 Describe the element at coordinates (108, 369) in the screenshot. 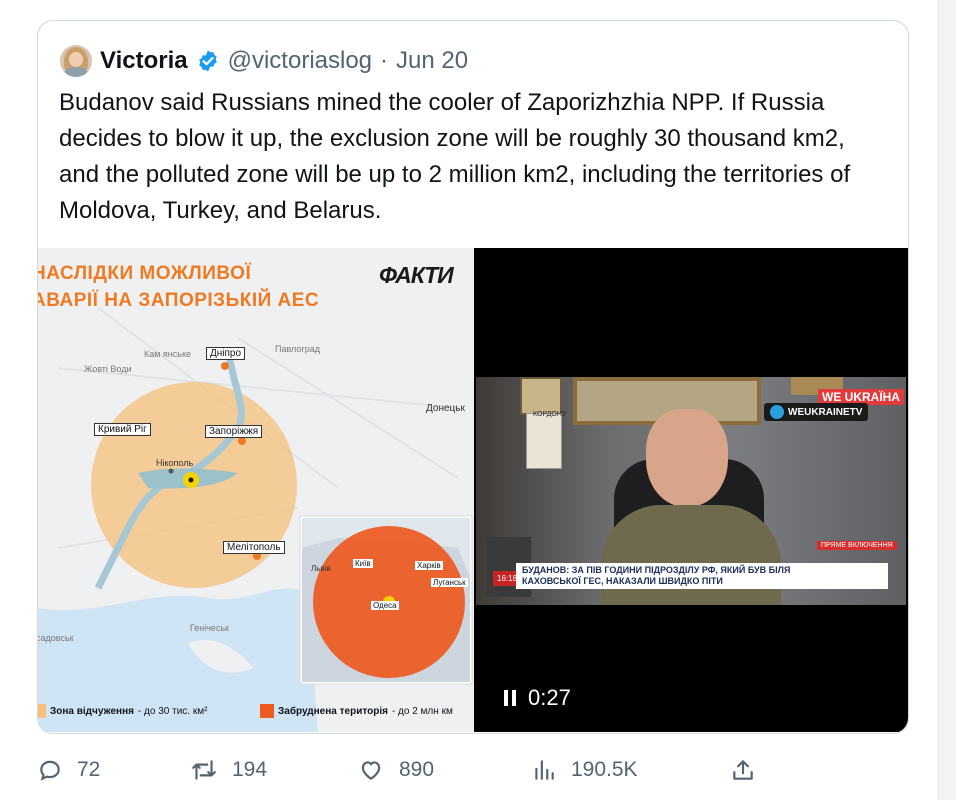

I see `city-label-zhovti-vody: Жовті Води` at that location.